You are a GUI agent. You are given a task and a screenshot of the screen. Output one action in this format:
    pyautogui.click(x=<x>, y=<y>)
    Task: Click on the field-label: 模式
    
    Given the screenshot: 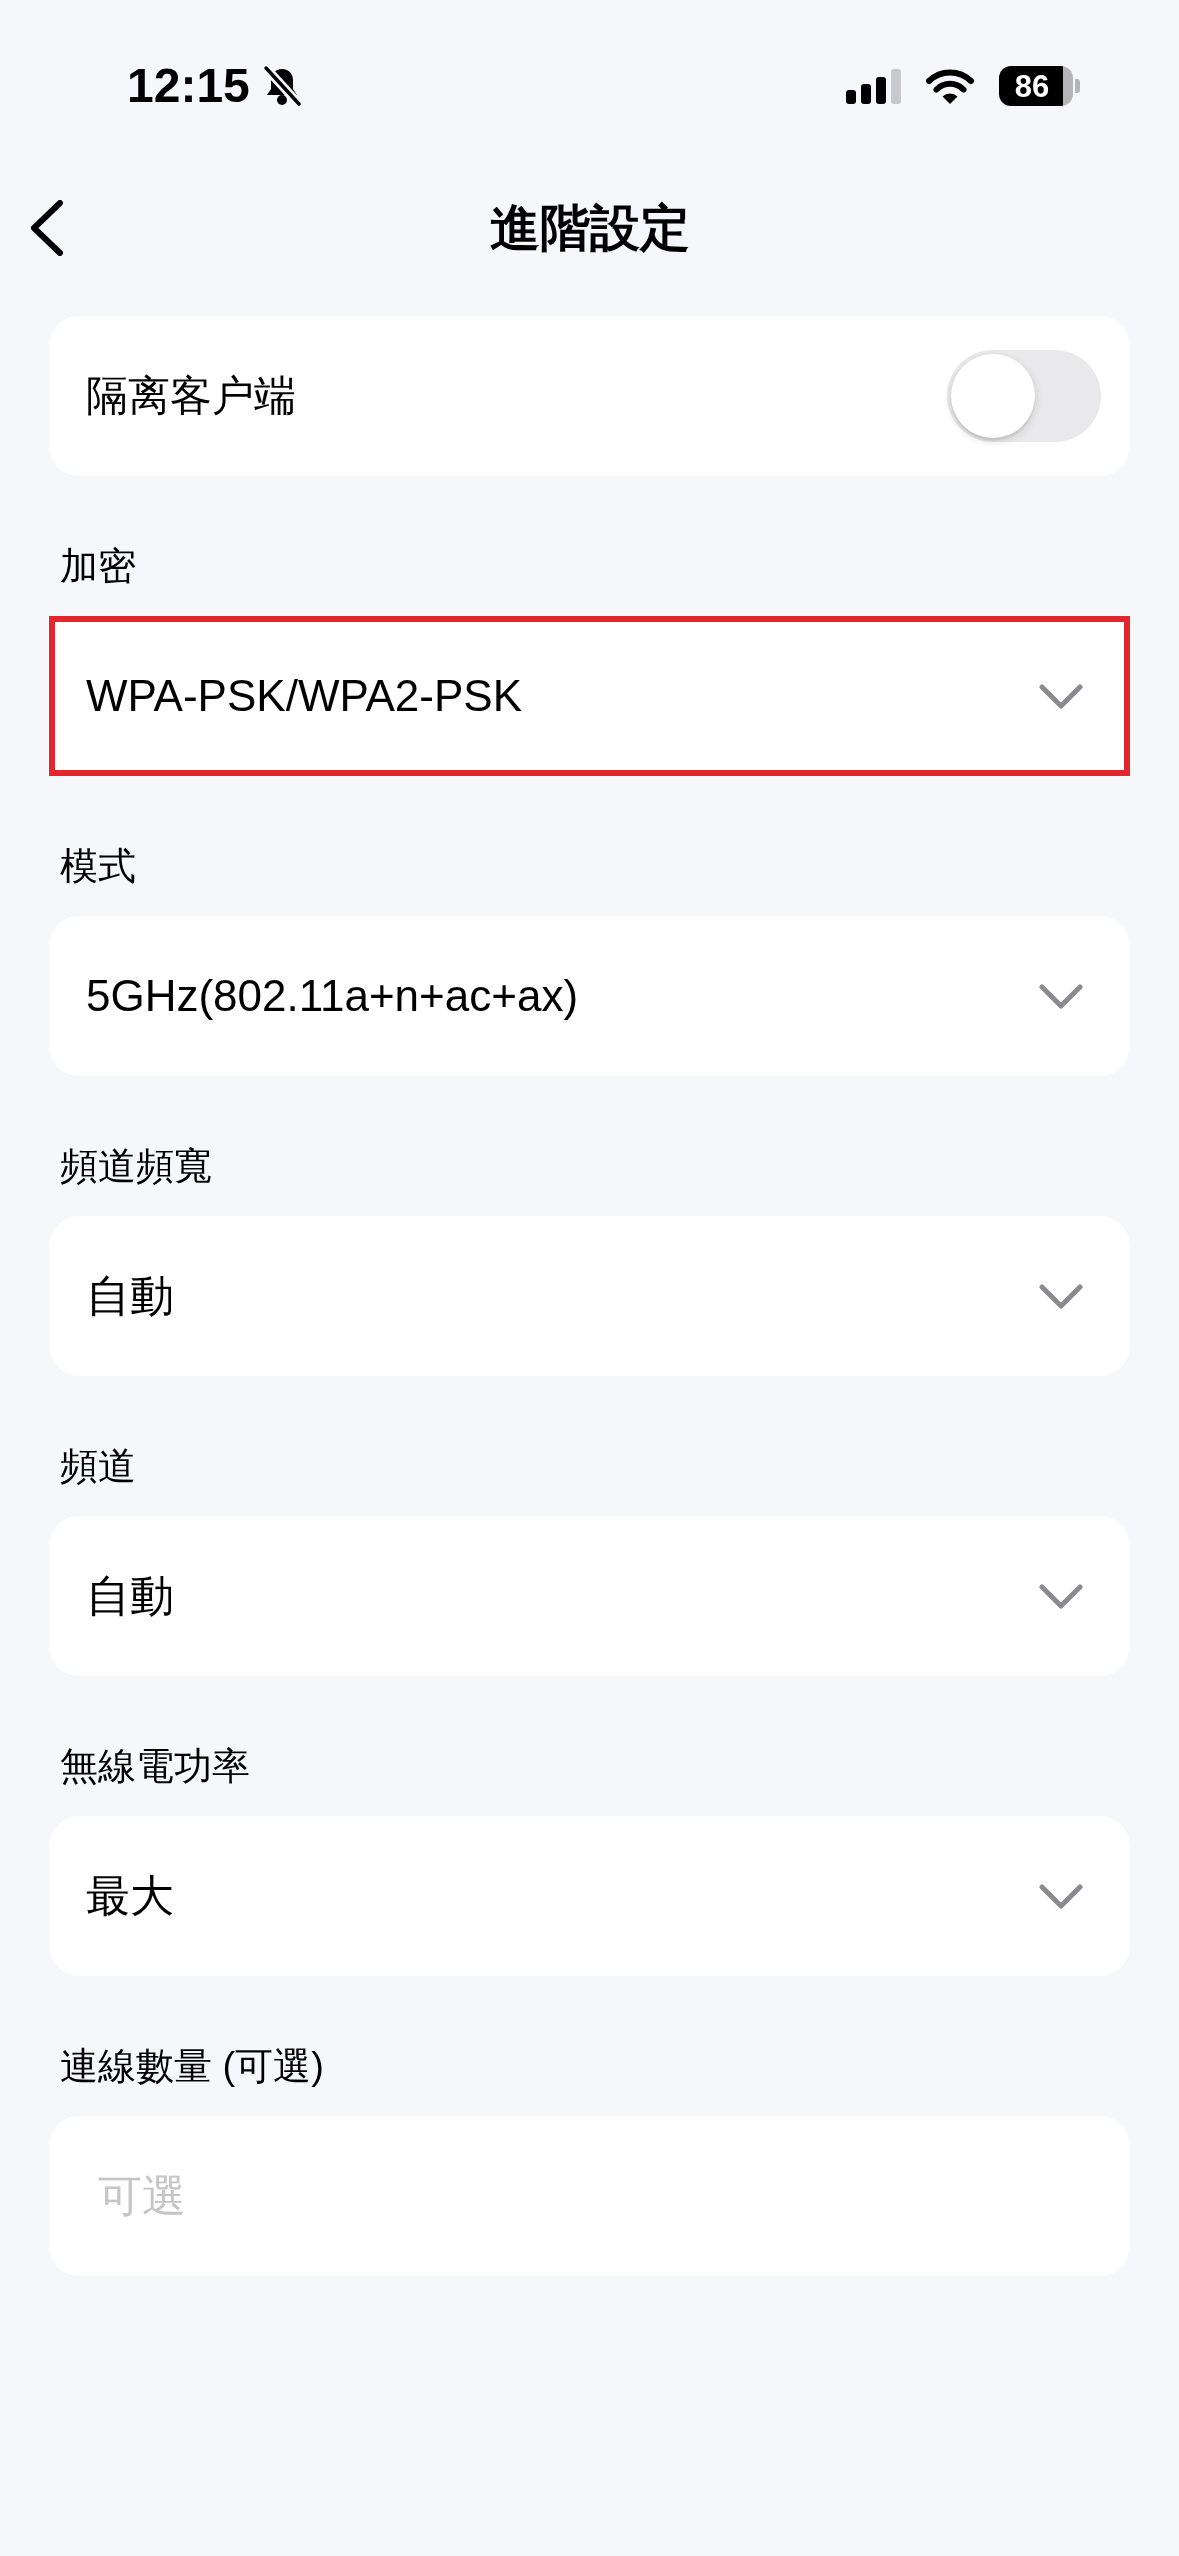 What is the action you would take?
    pyautogui.click(x=97, y=866)
    